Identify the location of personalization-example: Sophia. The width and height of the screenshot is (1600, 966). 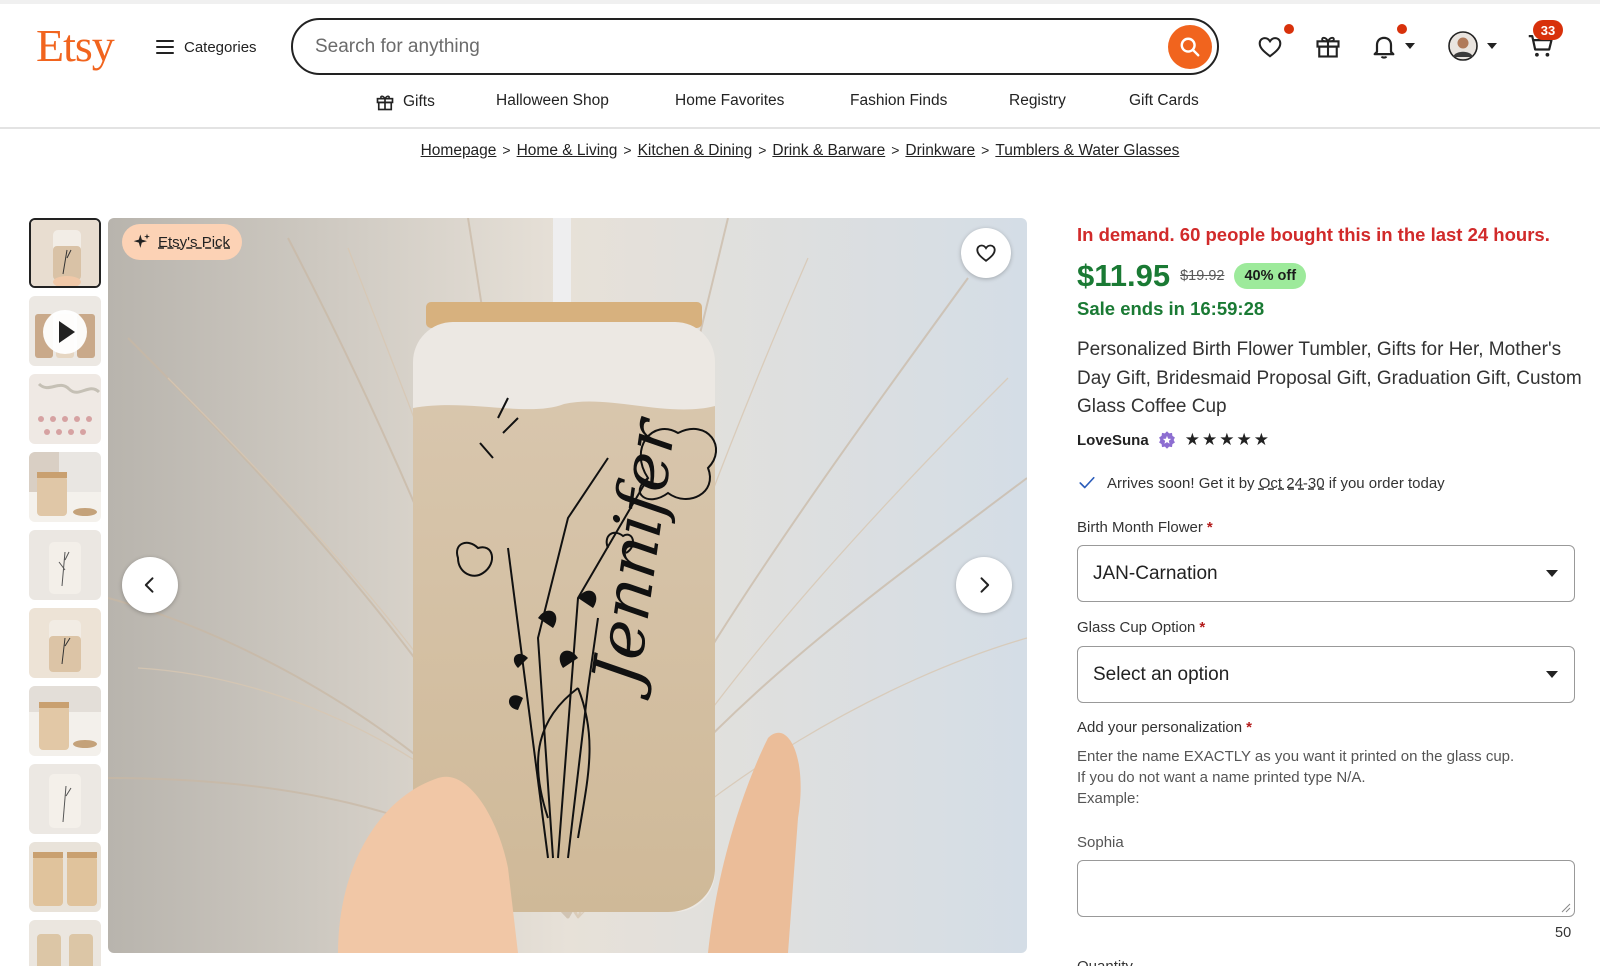
(1100, 842).